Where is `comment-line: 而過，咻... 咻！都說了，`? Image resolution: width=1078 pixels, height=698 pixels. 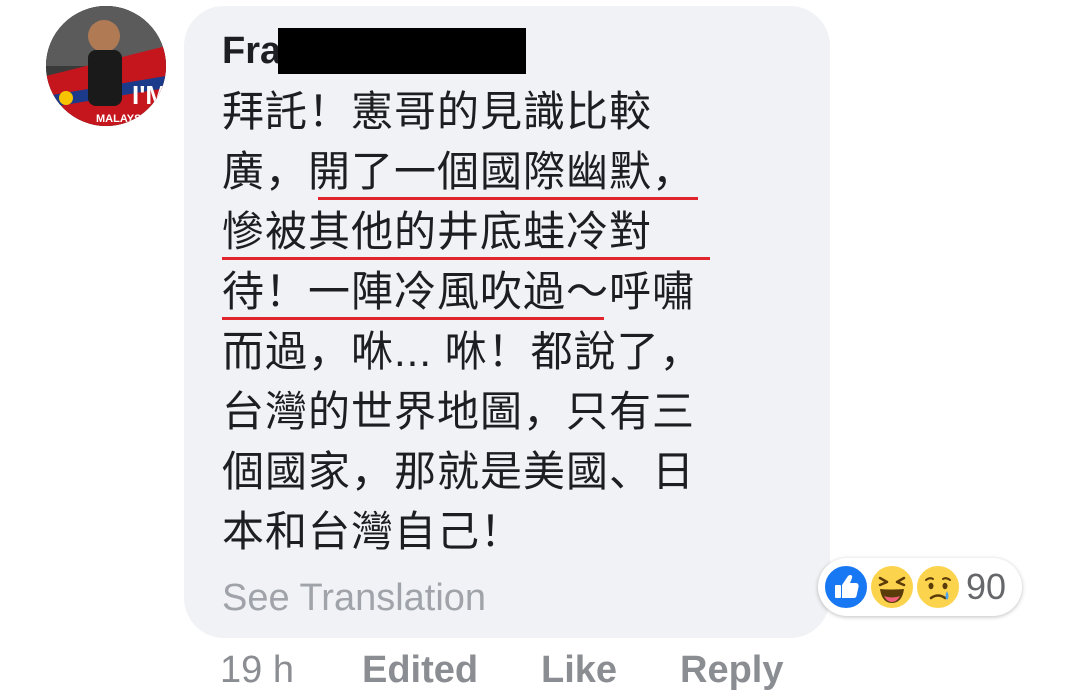
comment-line: 而過，咻... 咻！都說了， is located at coordinates (462, 354).